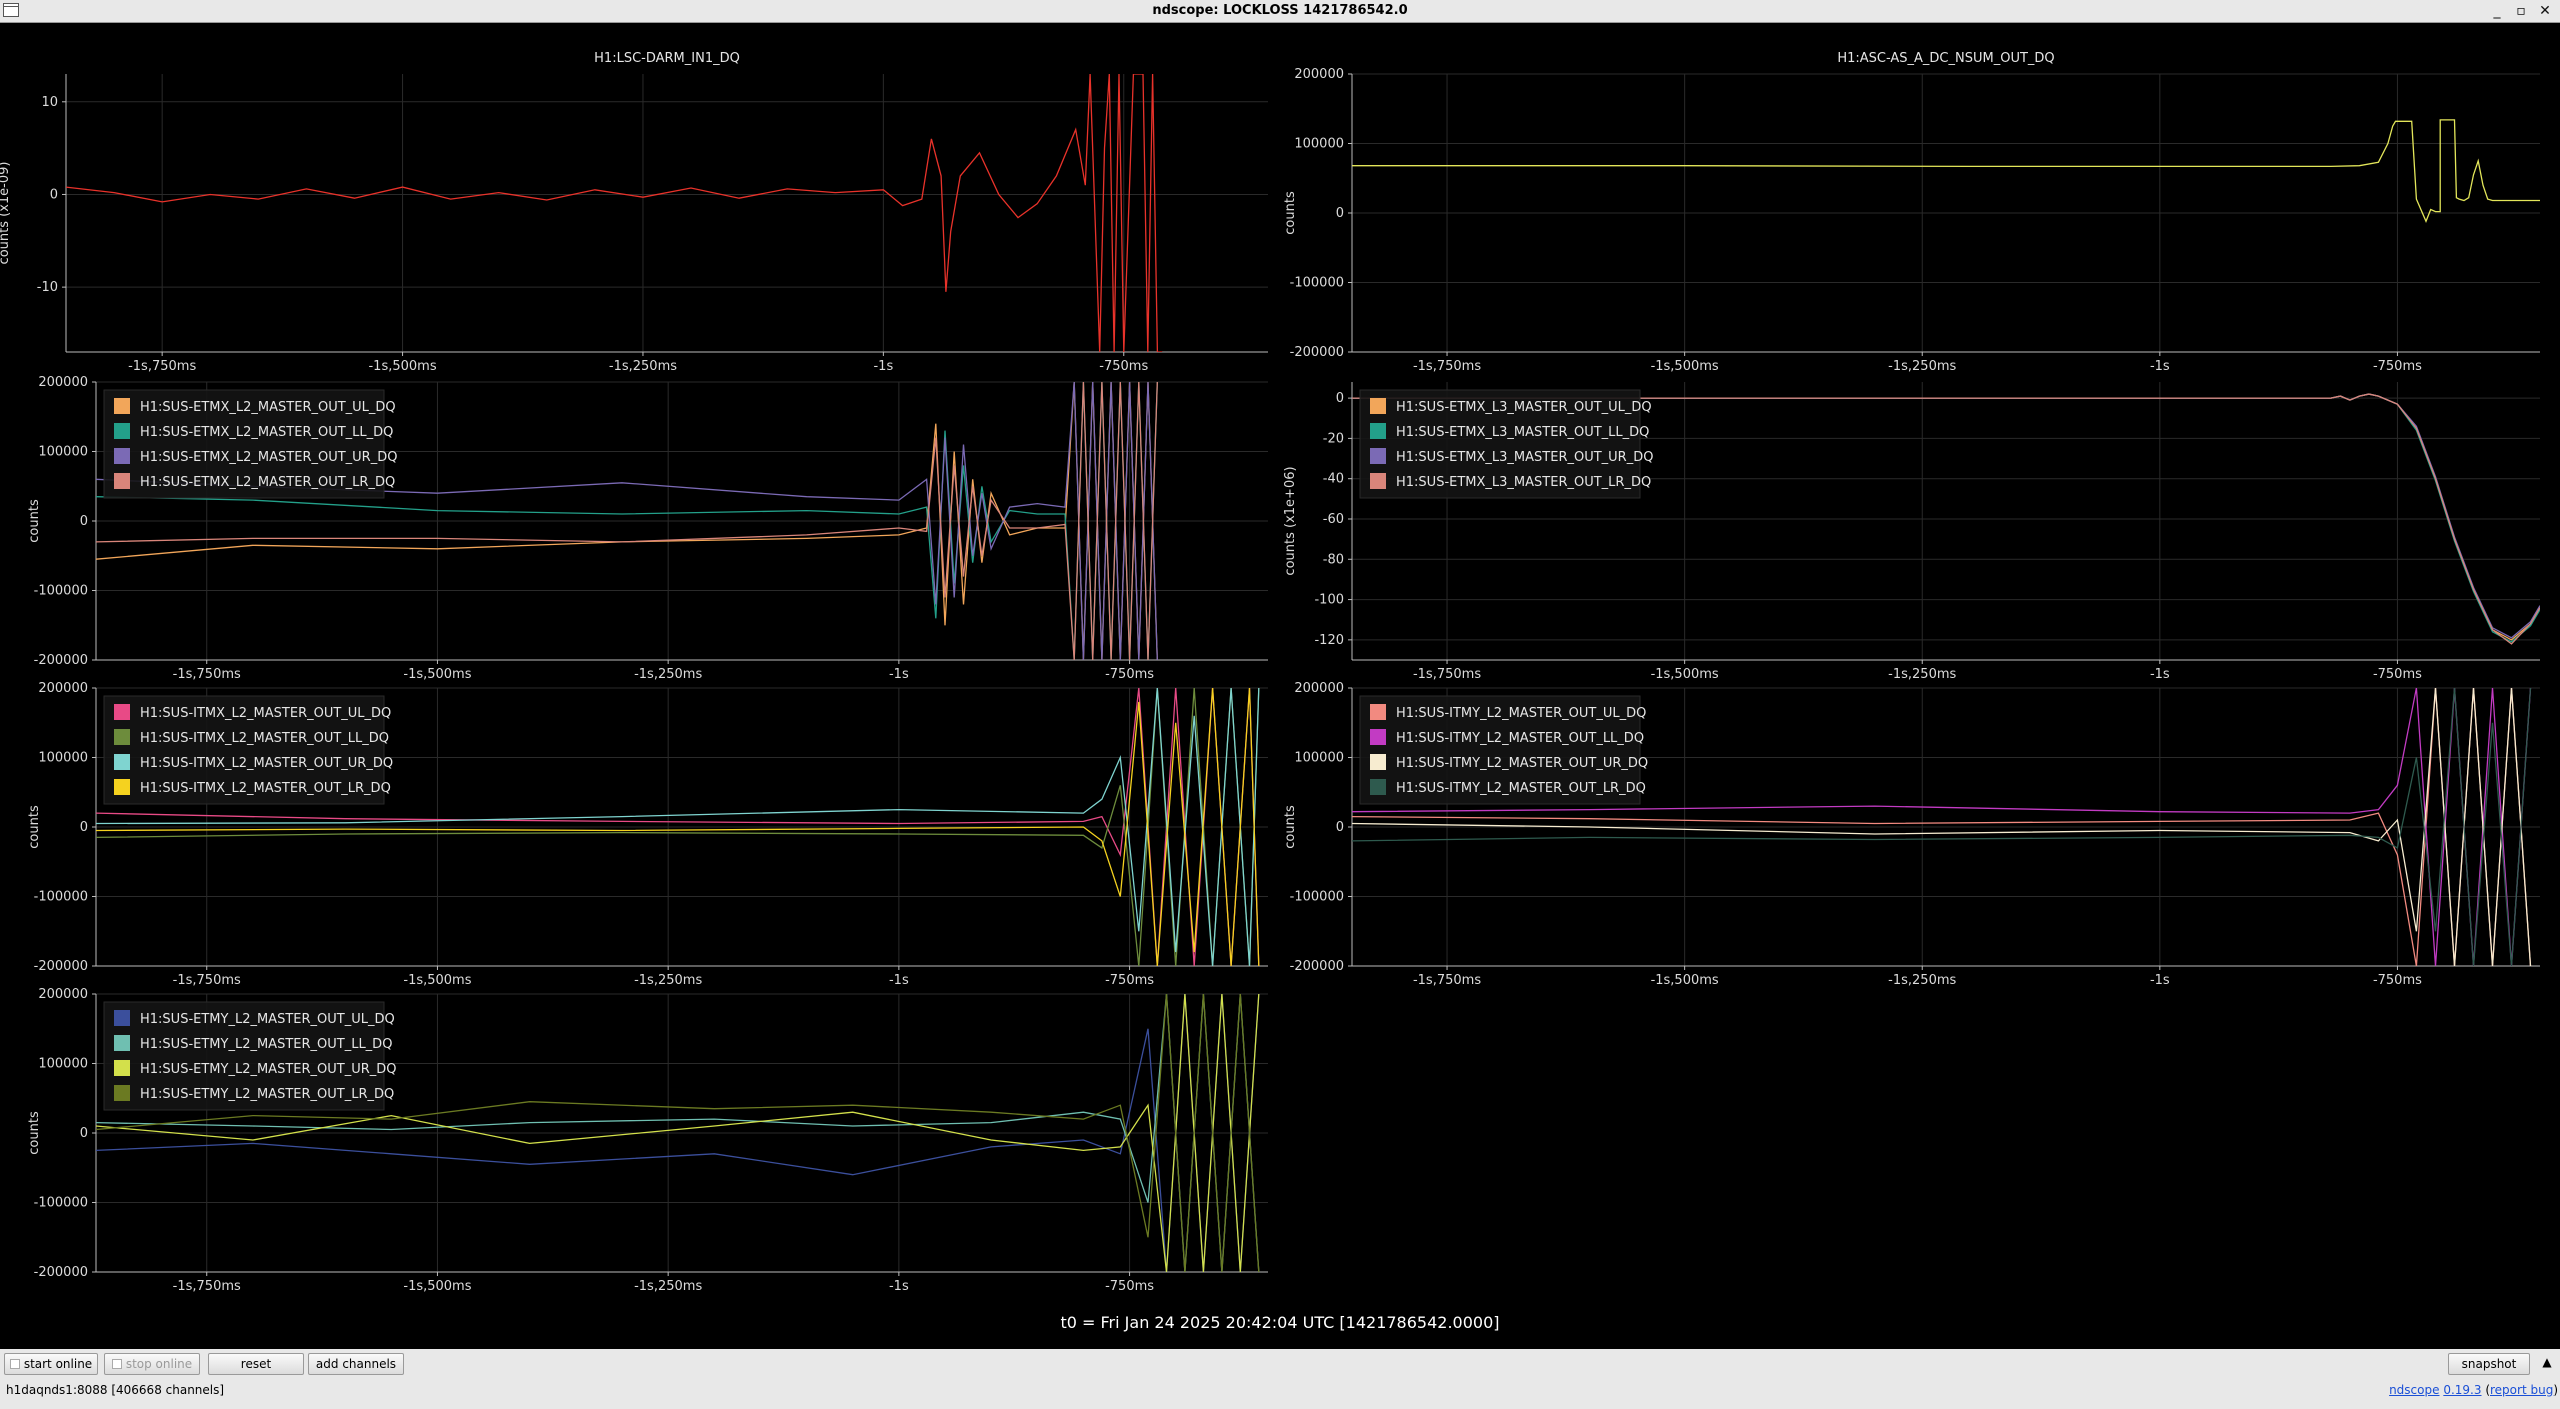 The image size is (2560, 1409). Describe the element at coordinates (1945, 58) in the screenshot. I see `plot-title: H1:ASC-AS_A_DC_NSUM_OUT_DQ` at that location.